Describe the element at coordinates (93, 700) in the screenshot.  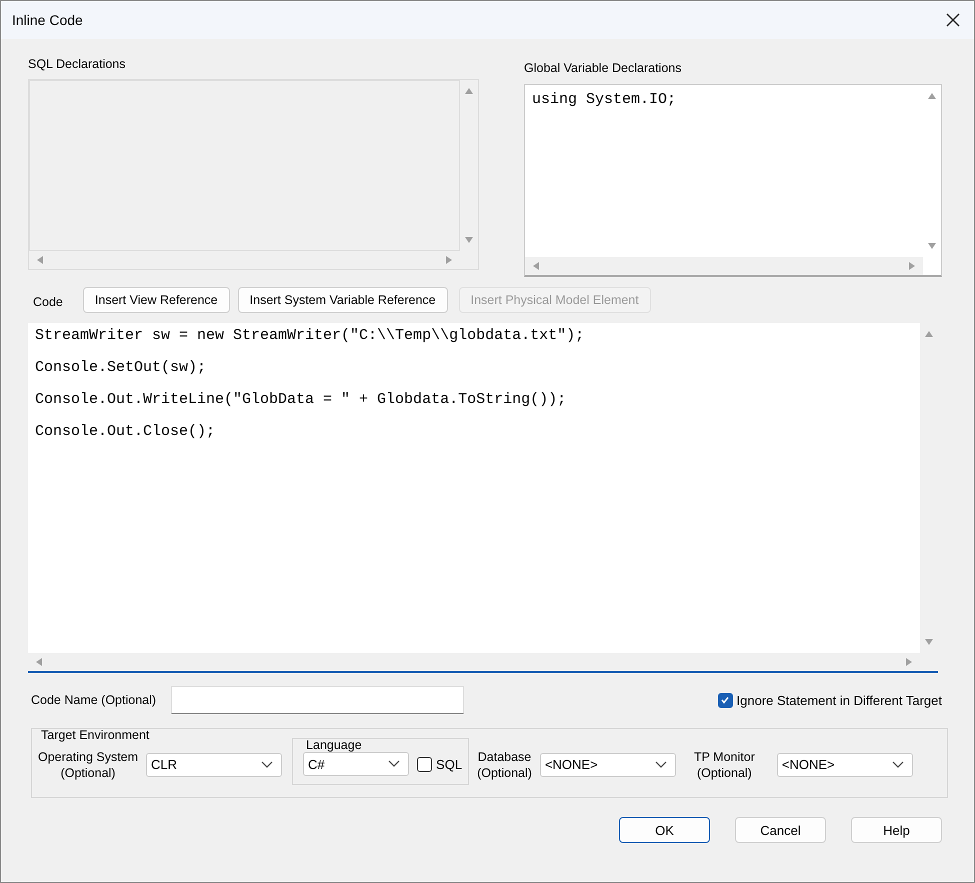
I see `field-label: Code Name (Optional)` at that location.